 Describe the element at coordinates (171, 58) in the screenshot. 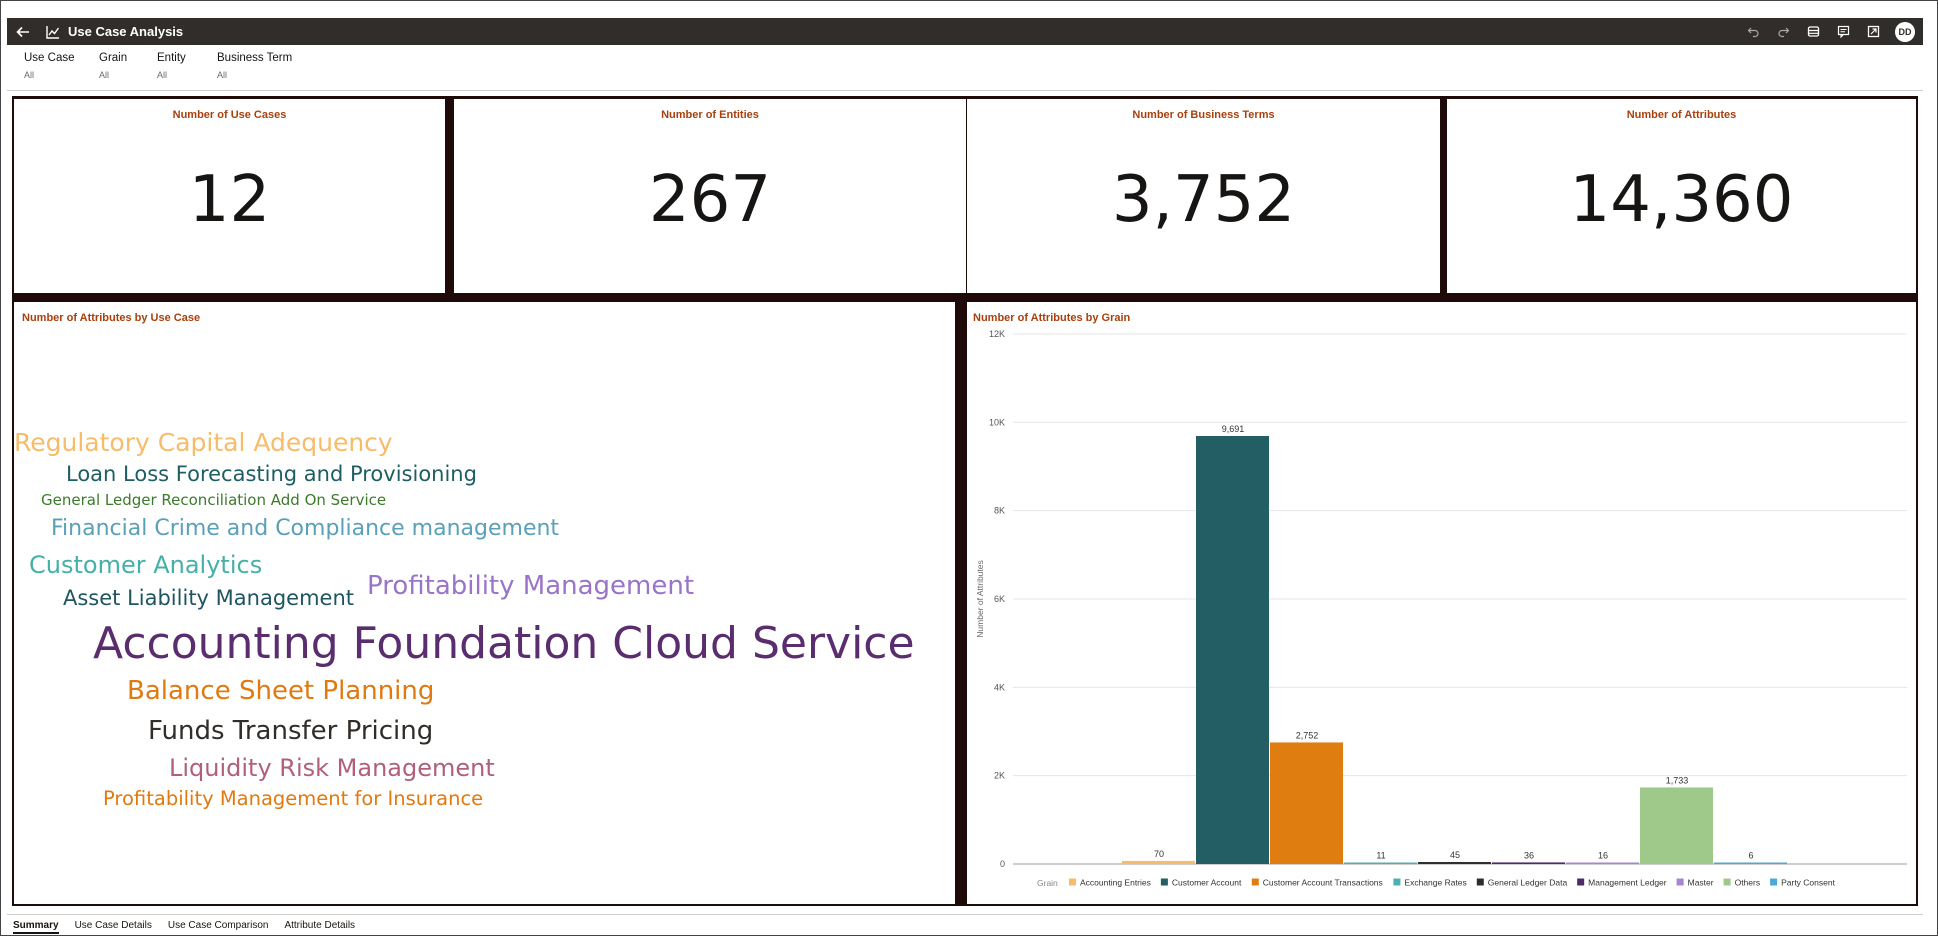

I see `filter-label: Entity` at that location.